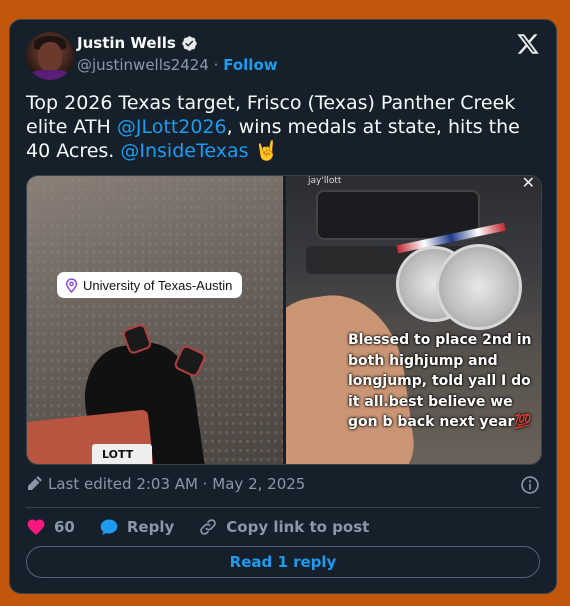 The image size is (570, 606). I want to click on read-replies-button: Read 1 reply, so click(283, 562).